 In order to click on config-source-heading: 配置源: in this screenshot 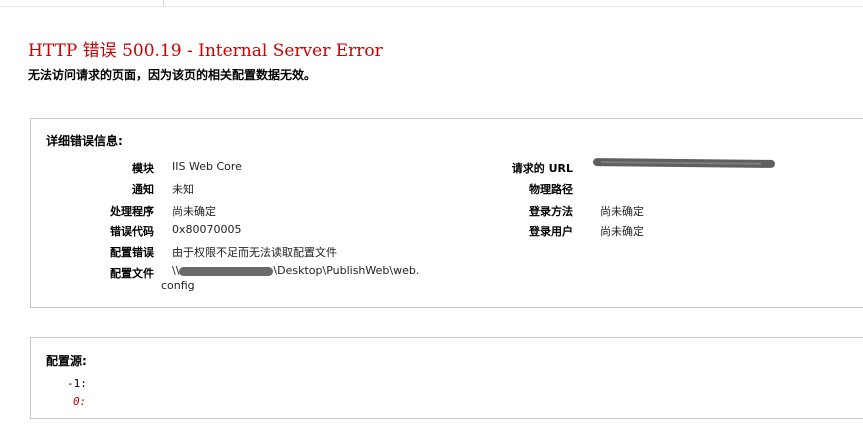, I will do `click(66, 361)`.